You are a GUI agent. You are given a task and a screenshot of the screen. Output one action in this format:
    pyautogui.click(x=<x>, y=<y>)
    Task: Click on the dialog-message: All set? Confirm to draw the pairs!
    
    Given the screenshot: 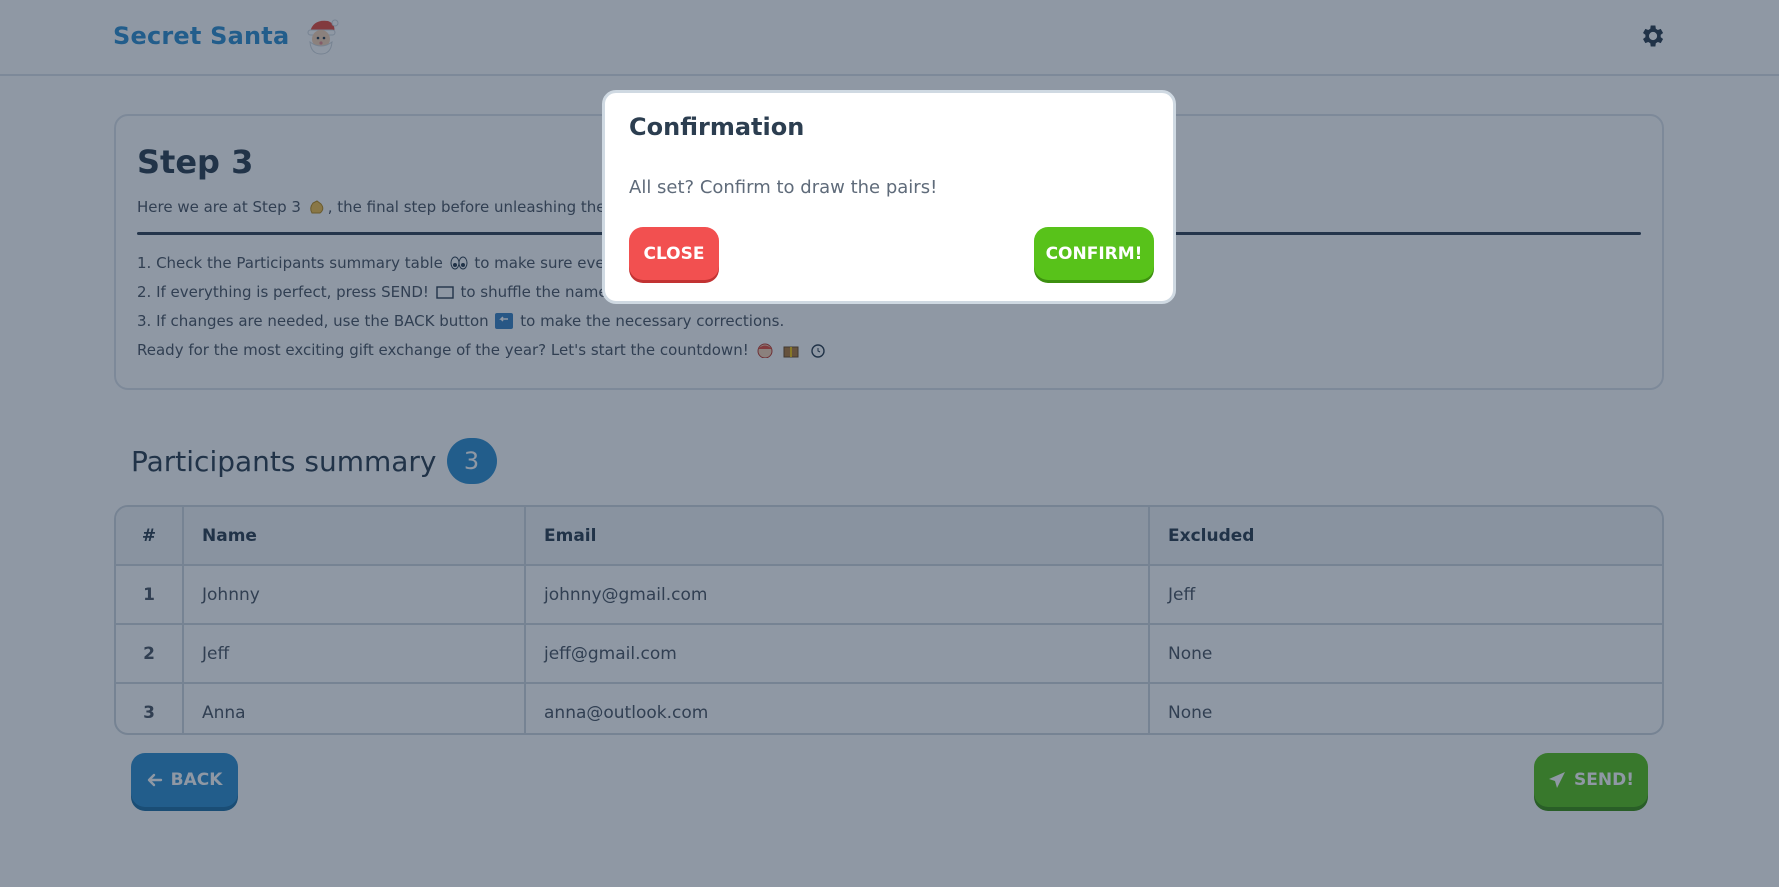 What is the action you would take?
    pyautogui.click(x=783, y=187)
    